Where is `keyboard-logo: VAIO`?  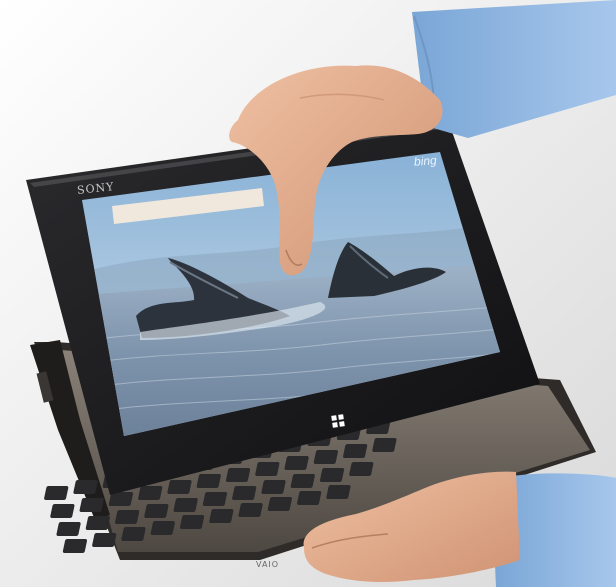
keyboard-logo: VAIO is located at coordinates (268, 564).